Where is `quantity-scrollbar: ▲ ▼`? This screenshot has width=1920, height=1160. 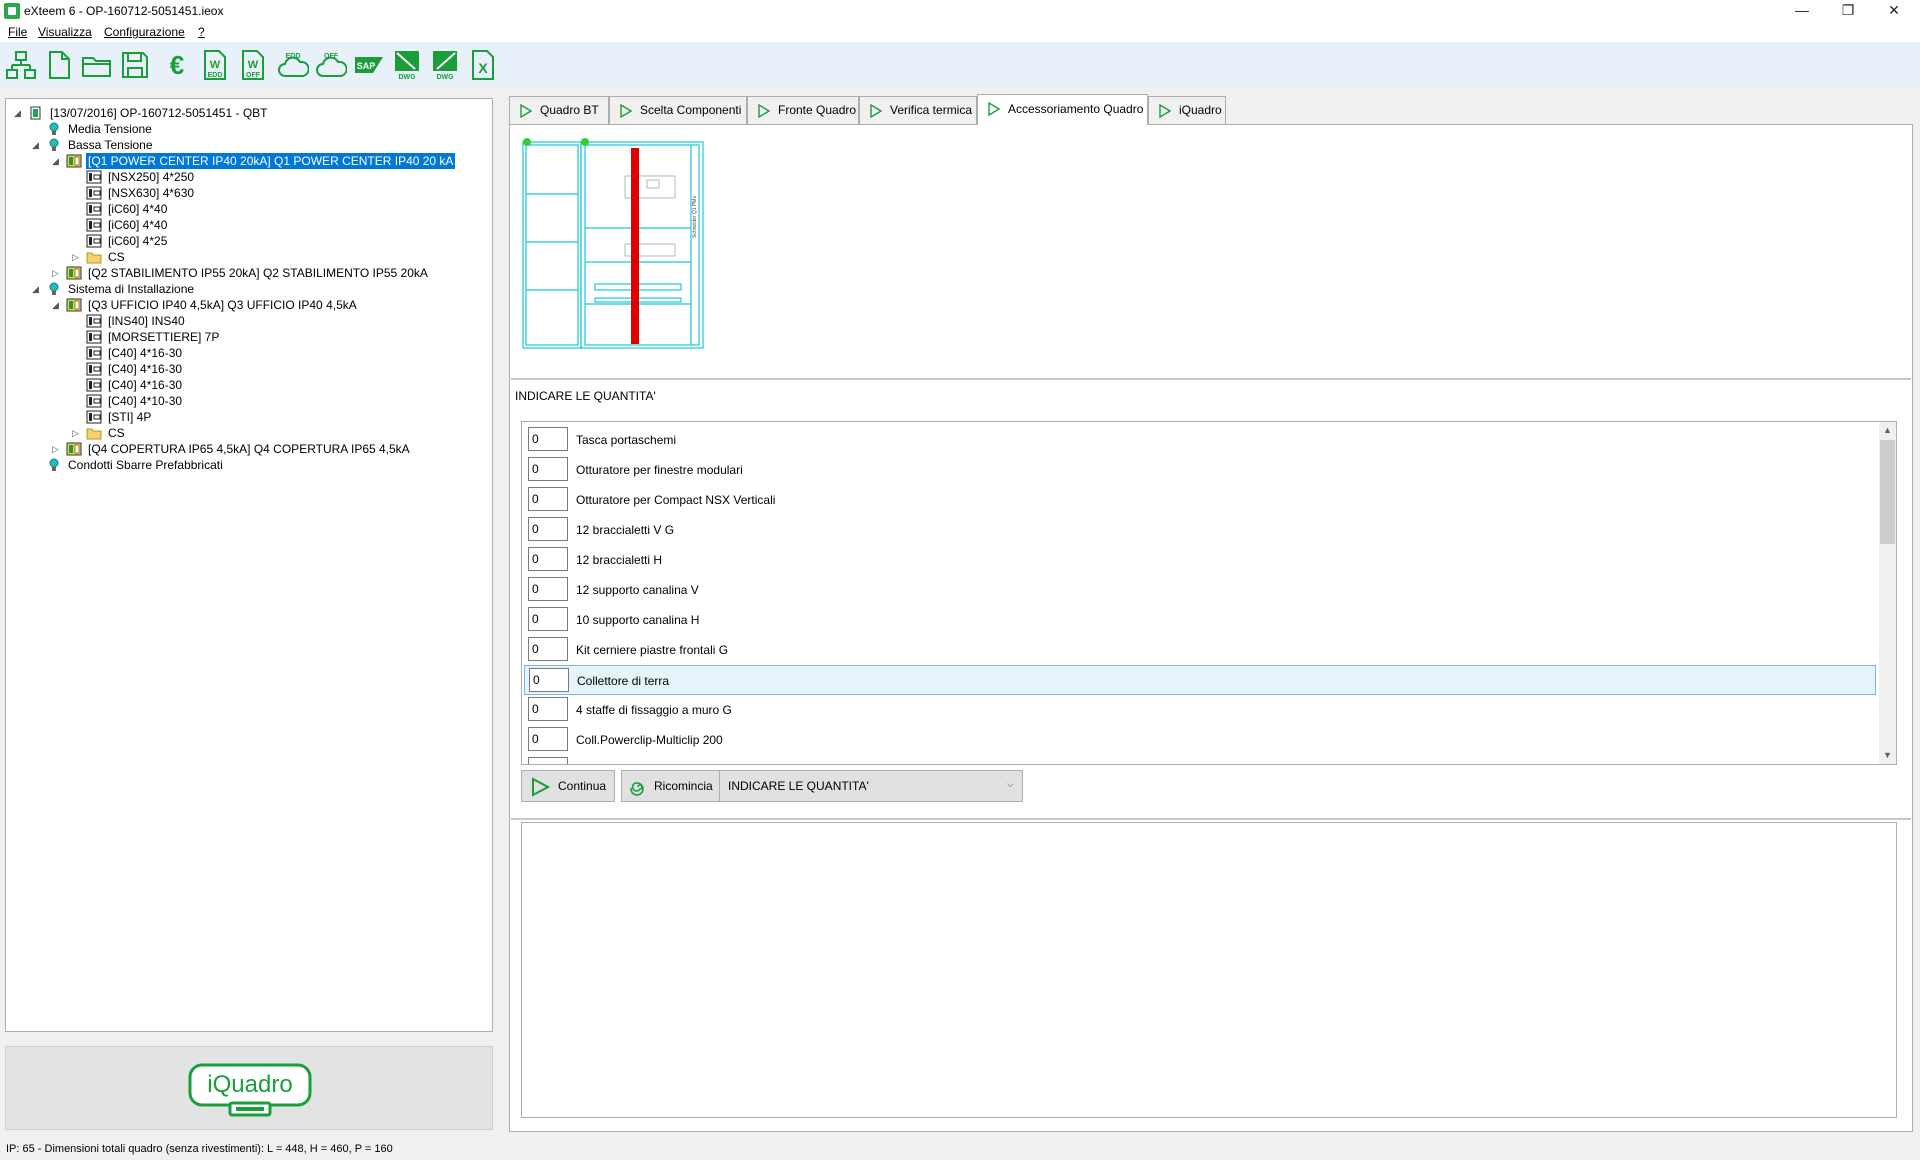 quantity-scrollbar: ▲ ▼ is located at coordinates (1887, 593).